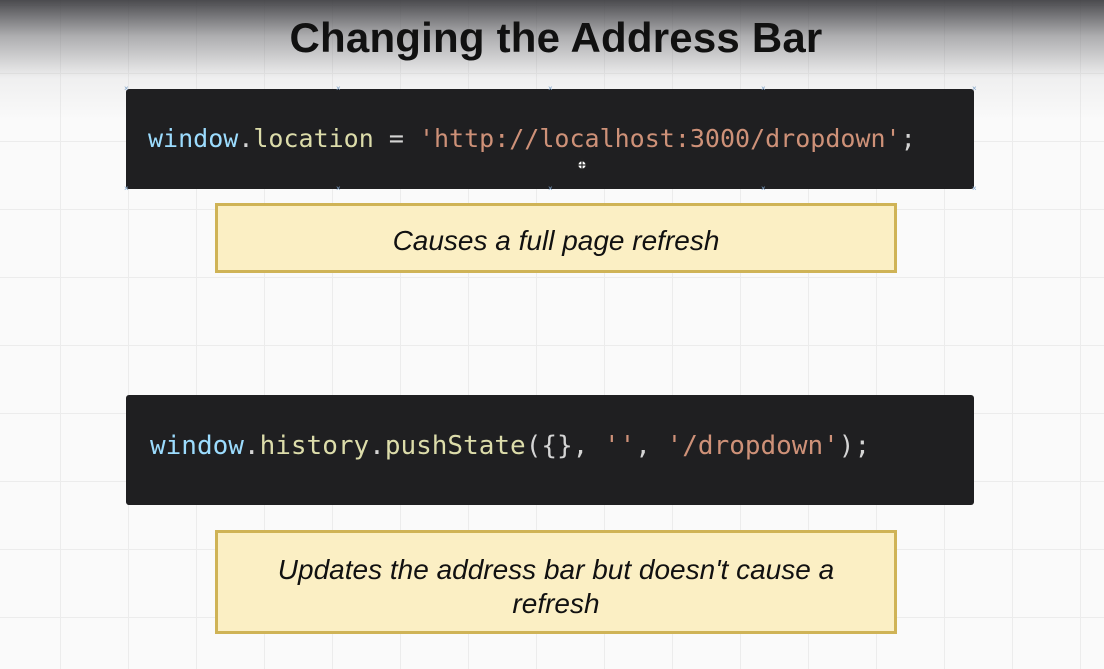 The width and height of the screenshot is (1104, 669). What do you see at coordinates (651, 446) in the screenshot?
I see `code-token: ,` at bounding box center [651, 446].